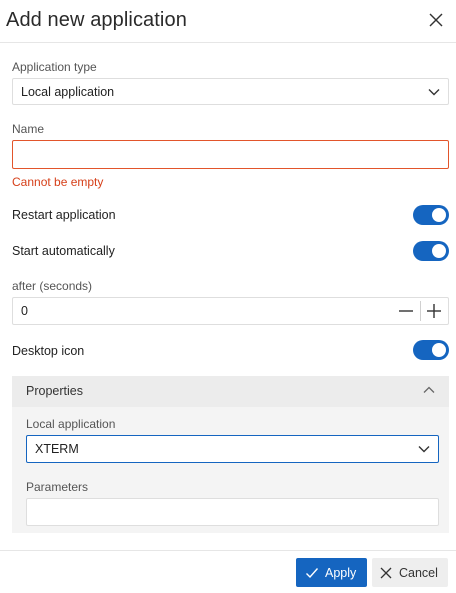 This screenshot has height=593, width=456. Describe the element at coordinates (48, 351) in the screenshot. I see `desktop-icon-label: Desktop icon` at that location.